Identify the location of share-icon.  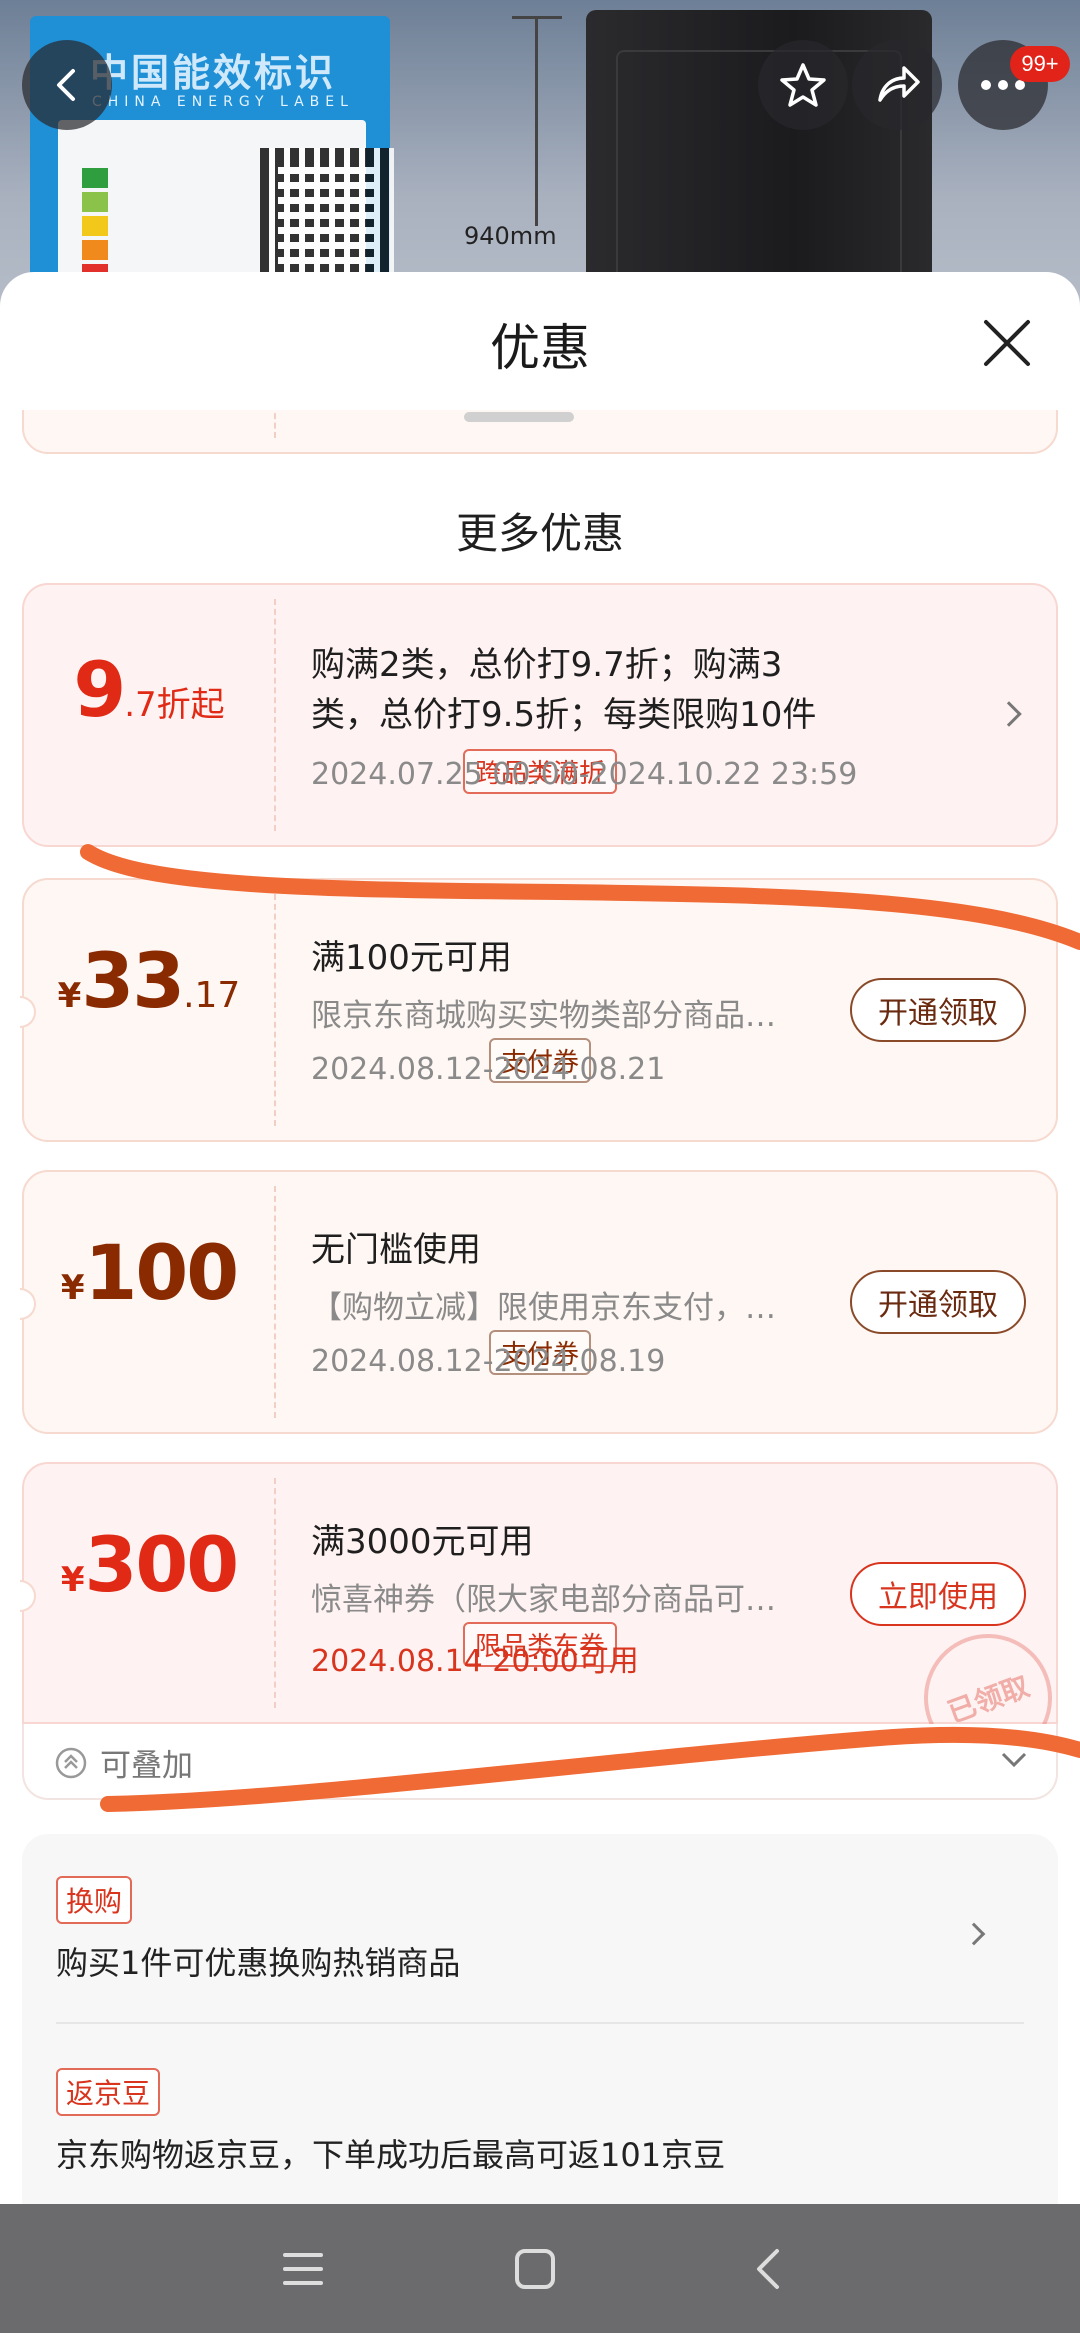
(899, 84).